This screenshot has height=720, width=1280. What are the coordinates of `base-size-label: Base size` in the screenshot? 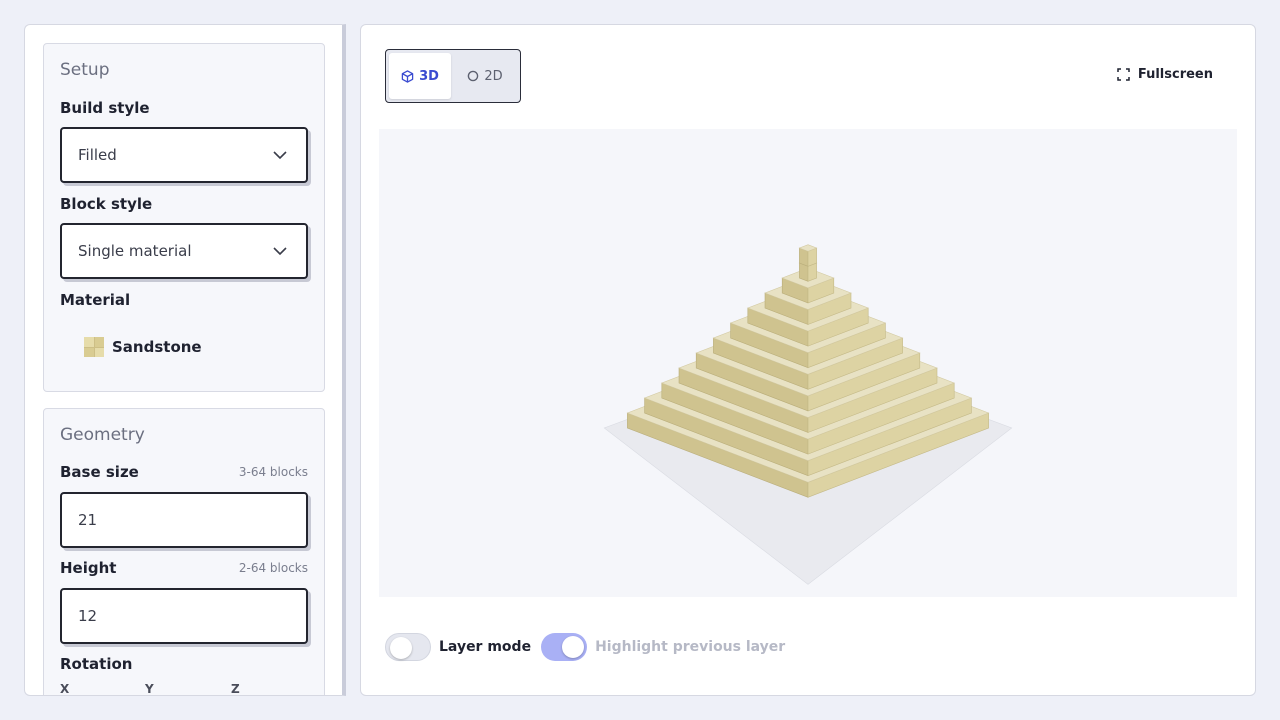 It's located at (99, 472).